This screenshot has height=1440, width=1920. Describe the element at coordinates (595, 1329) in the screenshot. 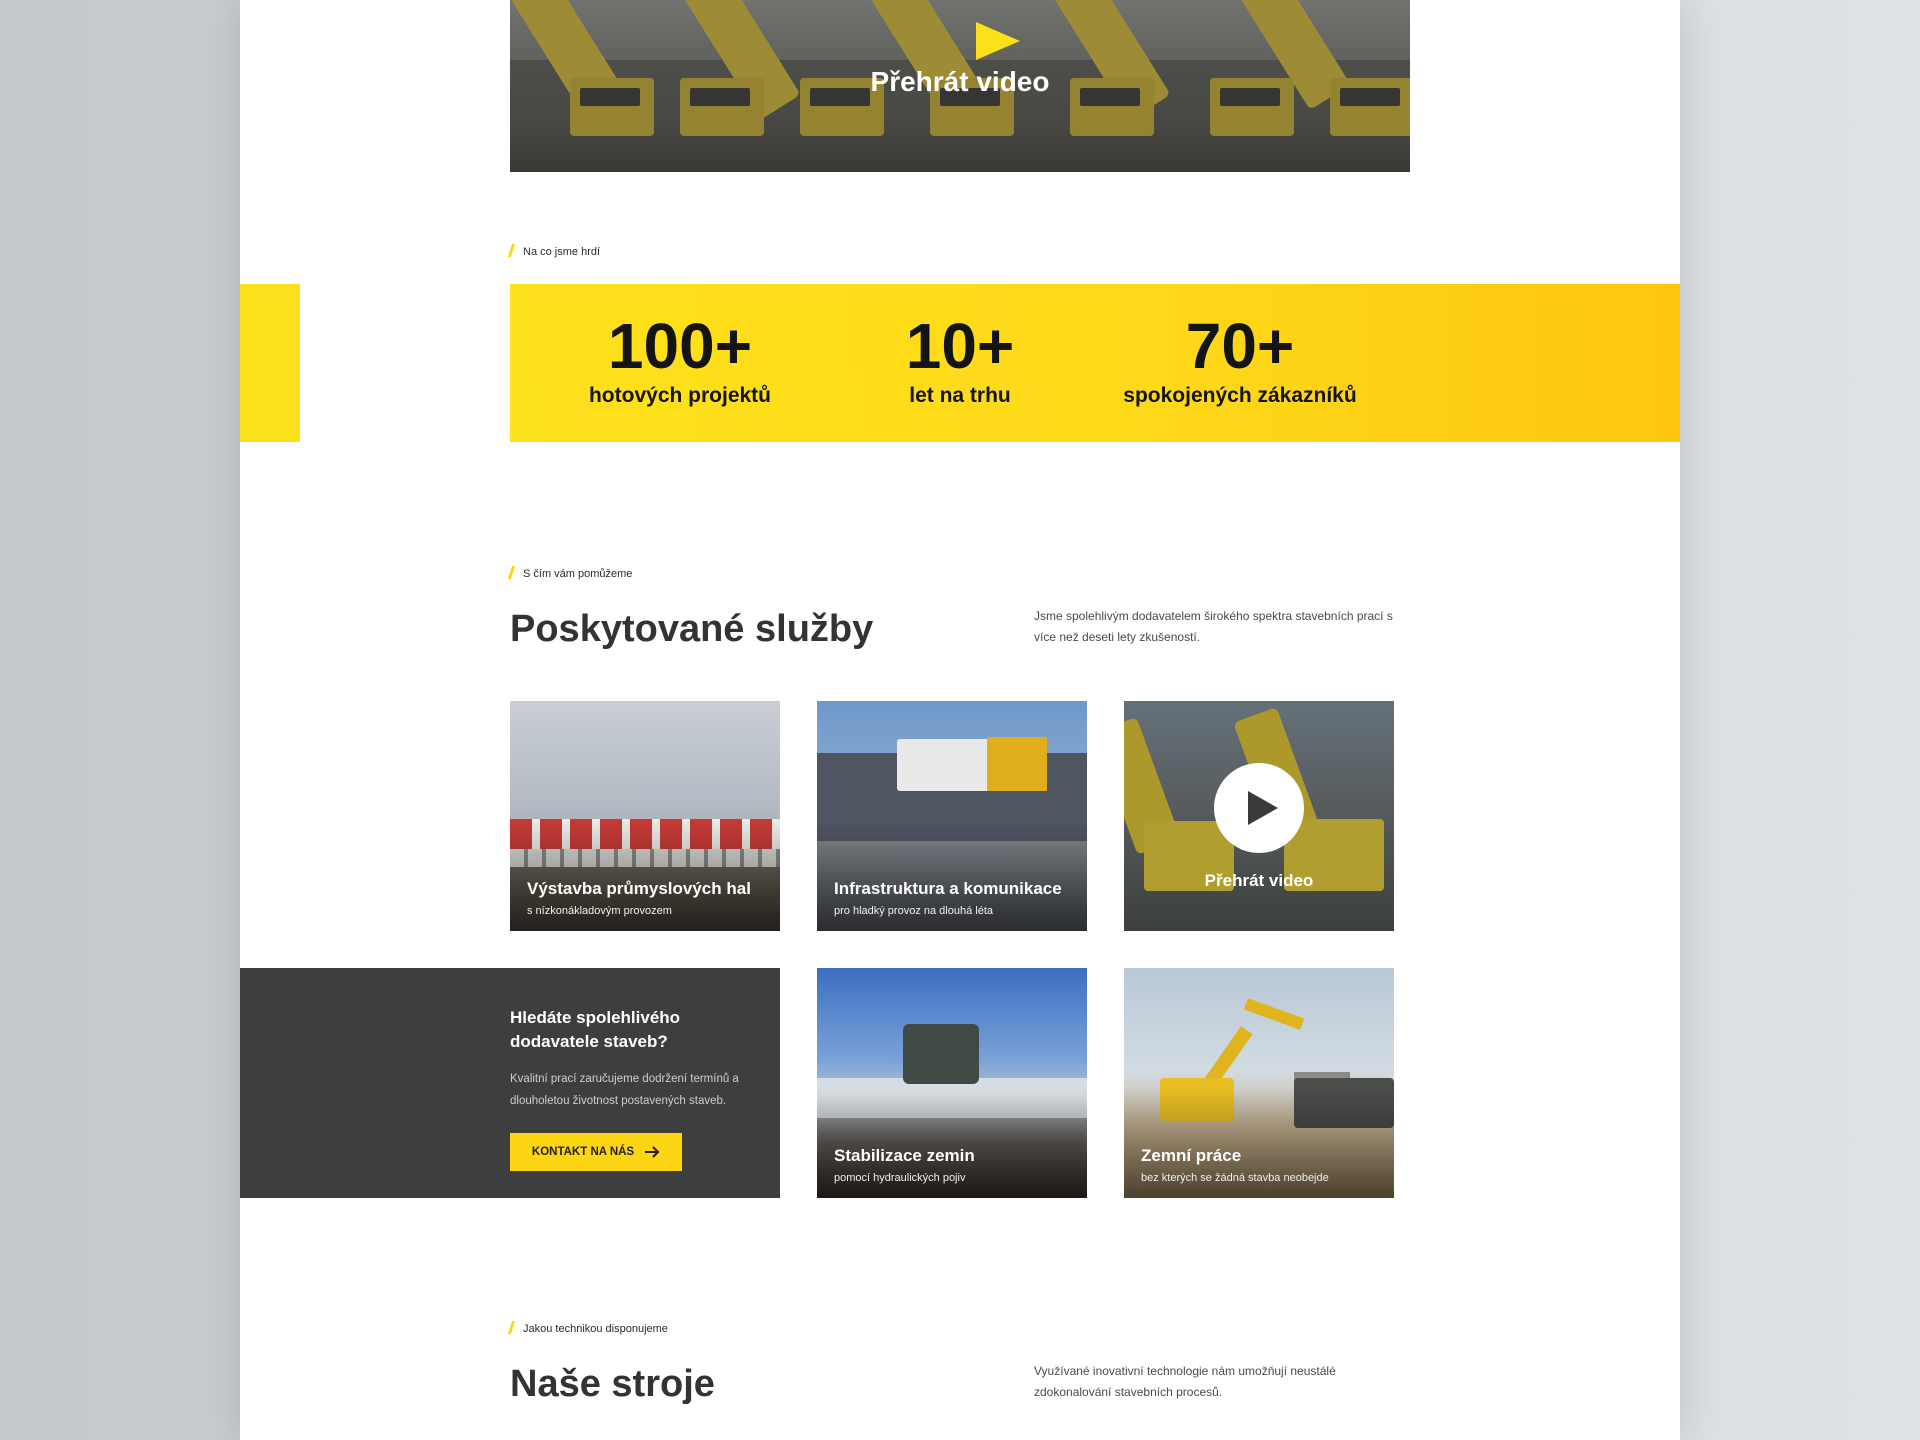

I see `machines-tag-label: Jakou technikou disponujeme` at that location.